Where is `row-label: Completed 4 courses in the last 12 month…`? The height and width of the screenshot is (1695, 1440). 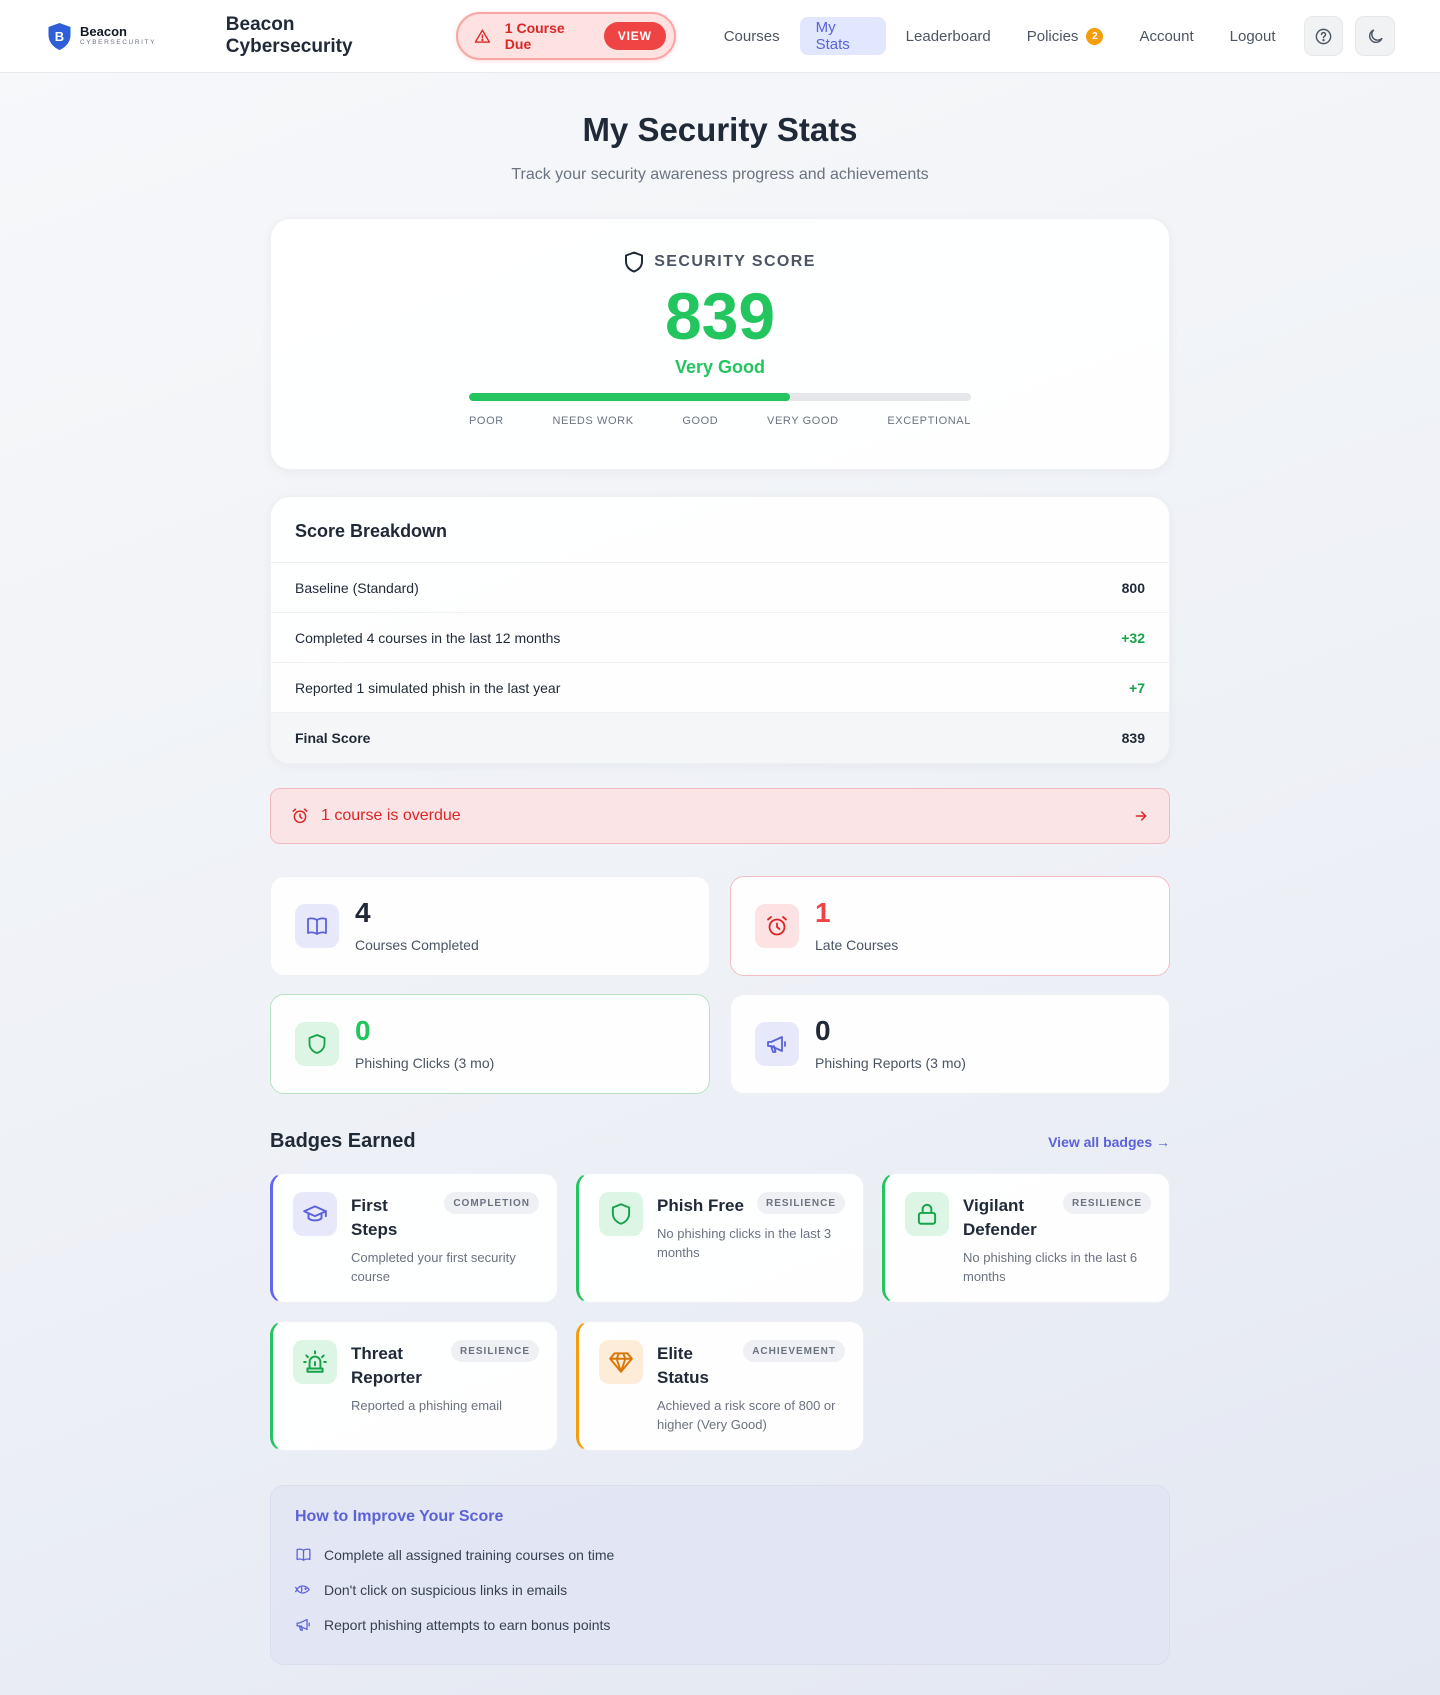 row-label: Completed 4 courses in the last 12 month… is located at coordinates (428, 637).